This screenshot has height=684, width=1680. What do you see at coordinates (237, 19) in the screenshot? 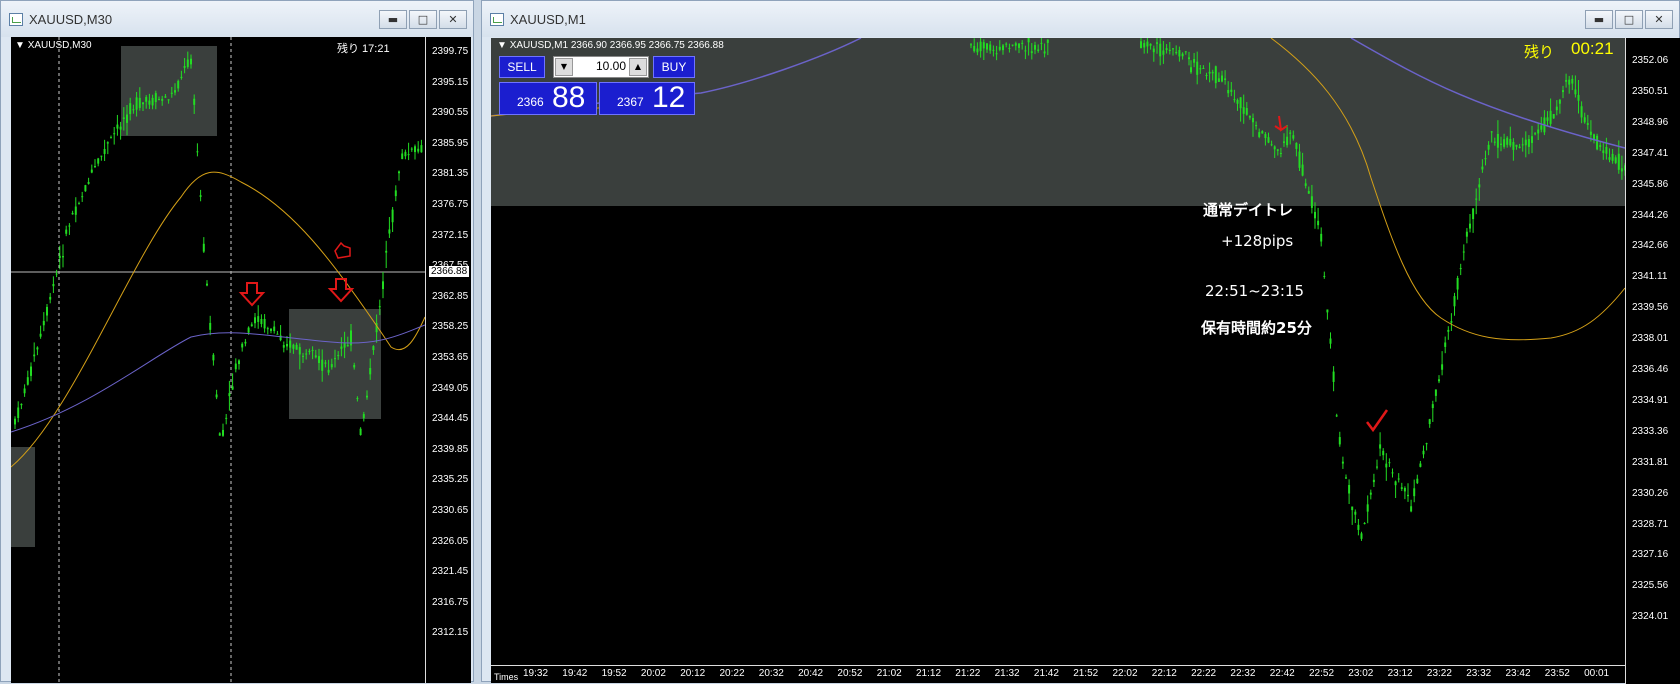
I see `title-bar: XAUUSD,M30 ▬ □ ✕` at bounding box center [237, 19].